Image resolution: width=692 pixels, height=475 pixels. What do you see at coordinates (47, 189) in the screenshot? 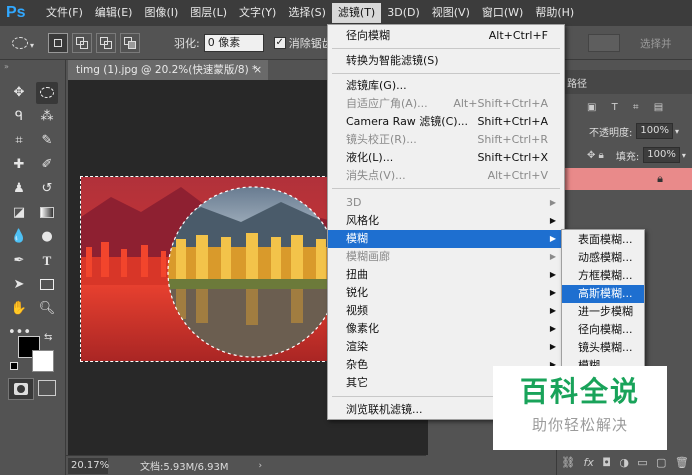
I see `history-brush-tool-icon: ↺` at bounding box center [47, 189].